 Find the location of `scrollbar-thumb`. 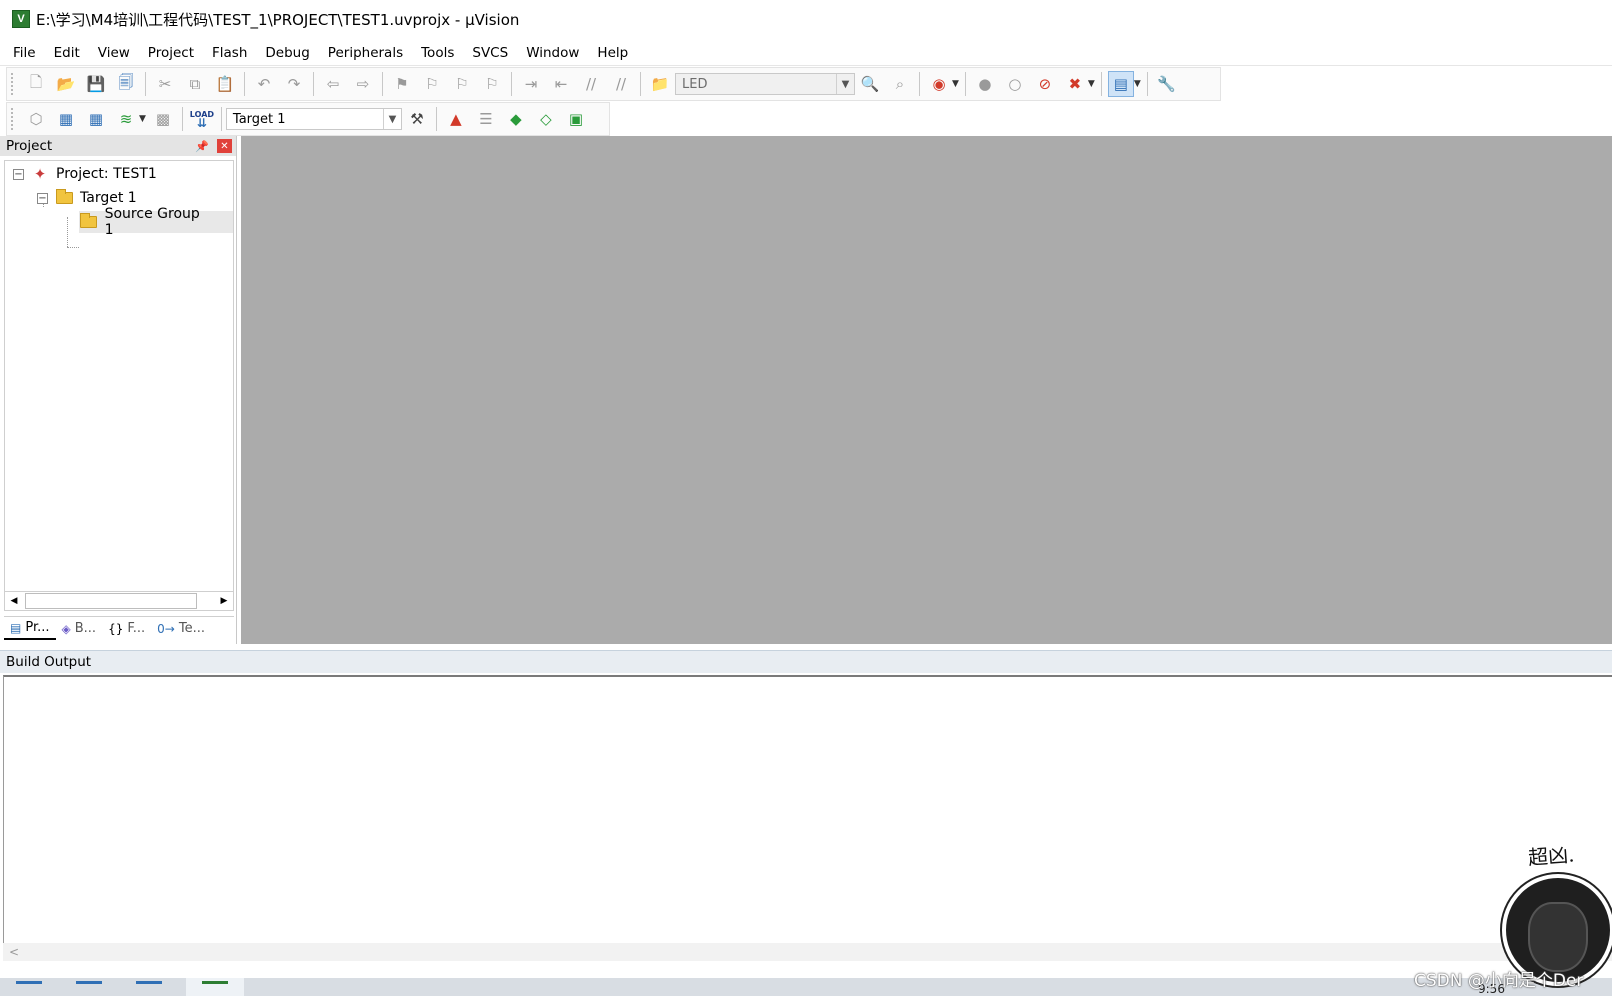

scrollbar-thumb is located at coordinates (111, 601).